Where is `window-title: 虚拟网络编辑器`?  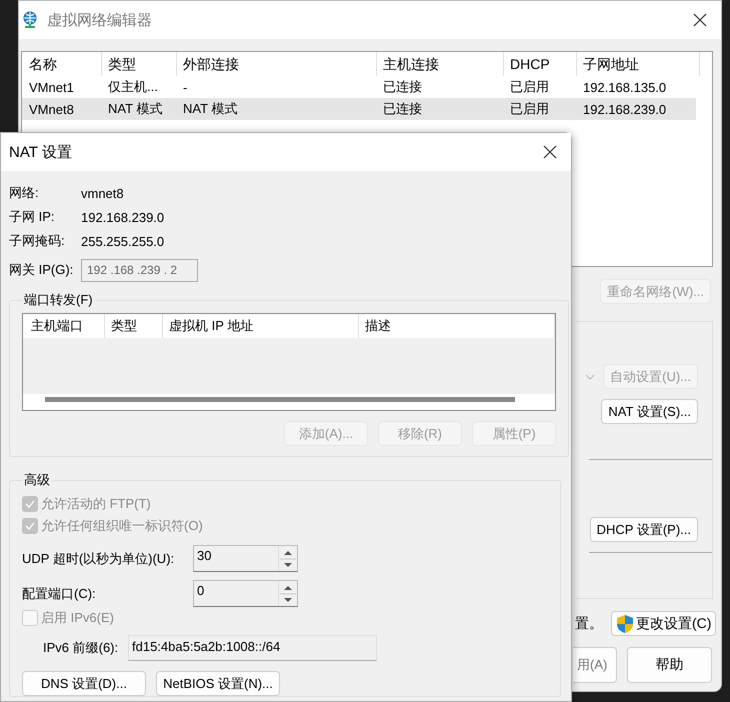 window-title: 虚拟网络编辑器 is located at coordinates (100, 20).